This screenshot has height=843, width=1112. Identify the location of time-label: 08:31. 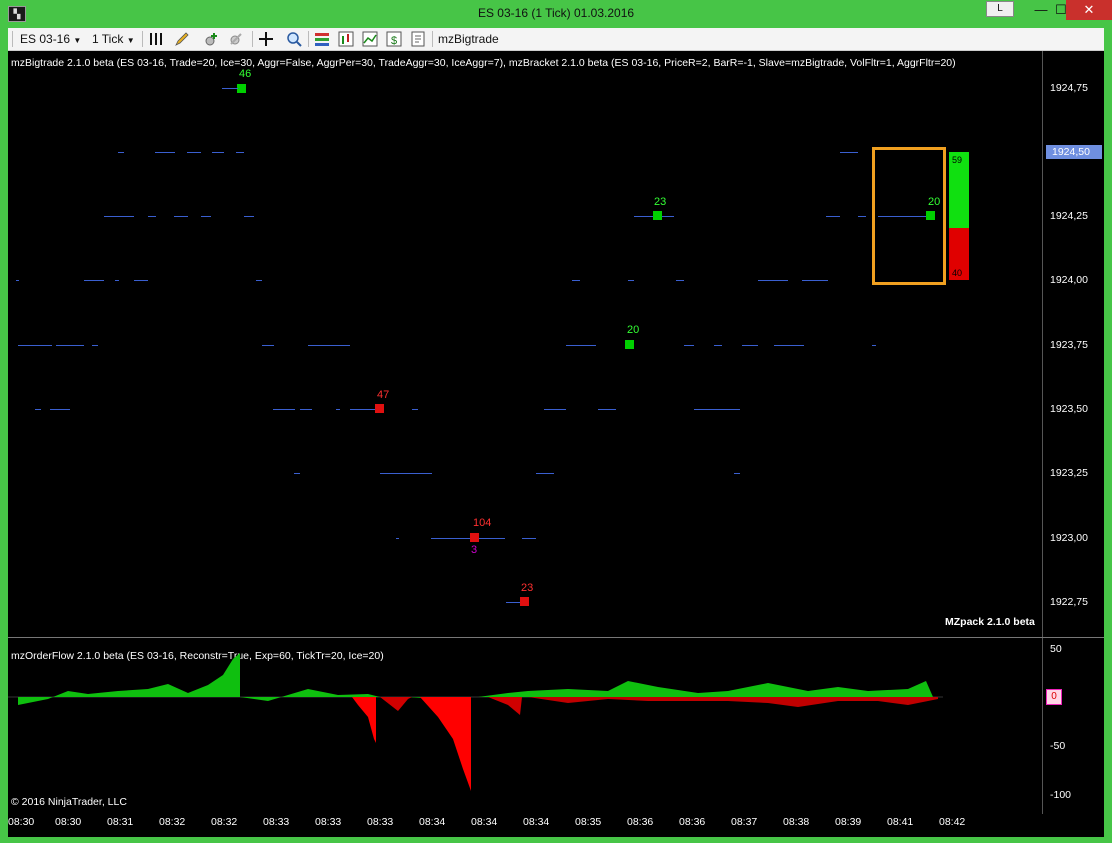
(120, 822).